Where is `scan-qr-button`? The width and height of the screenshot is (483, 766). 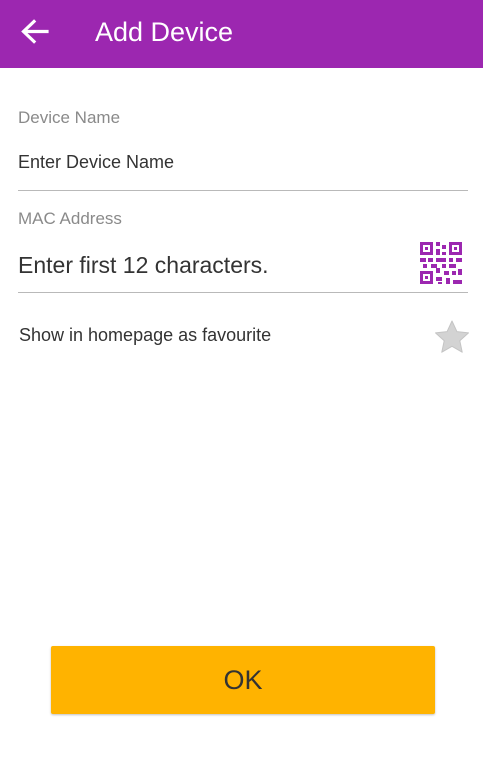
scan-qr-button is located at coordinates (441, 263).